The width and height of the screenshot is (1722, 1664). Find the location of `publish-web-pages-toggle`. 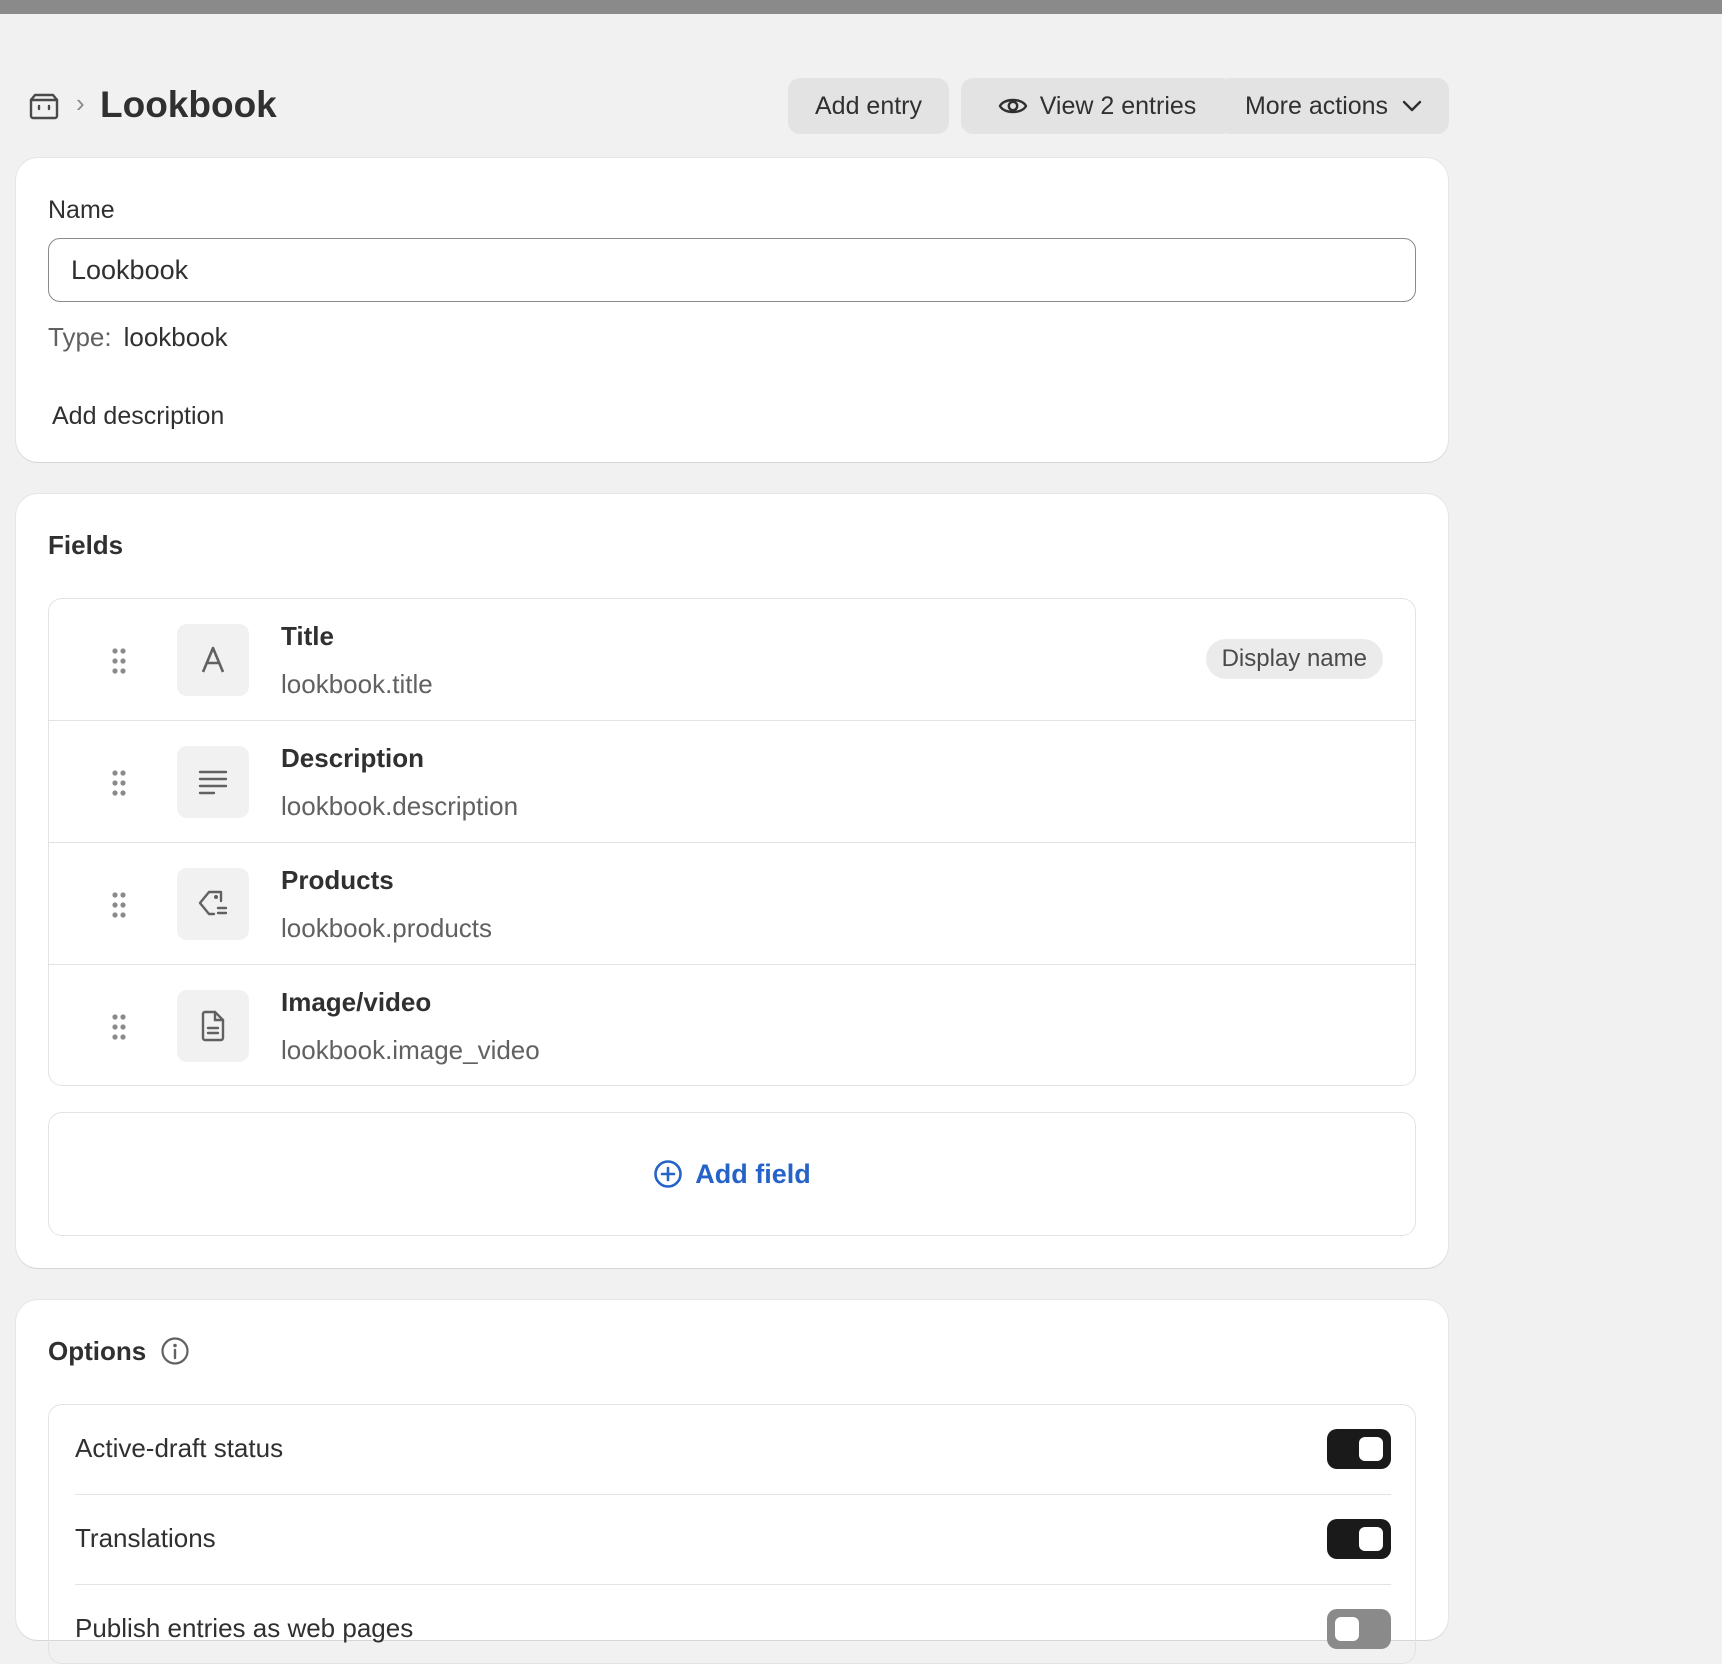

publish-web-pages-toggle is located at coordinates (1359, 1629).